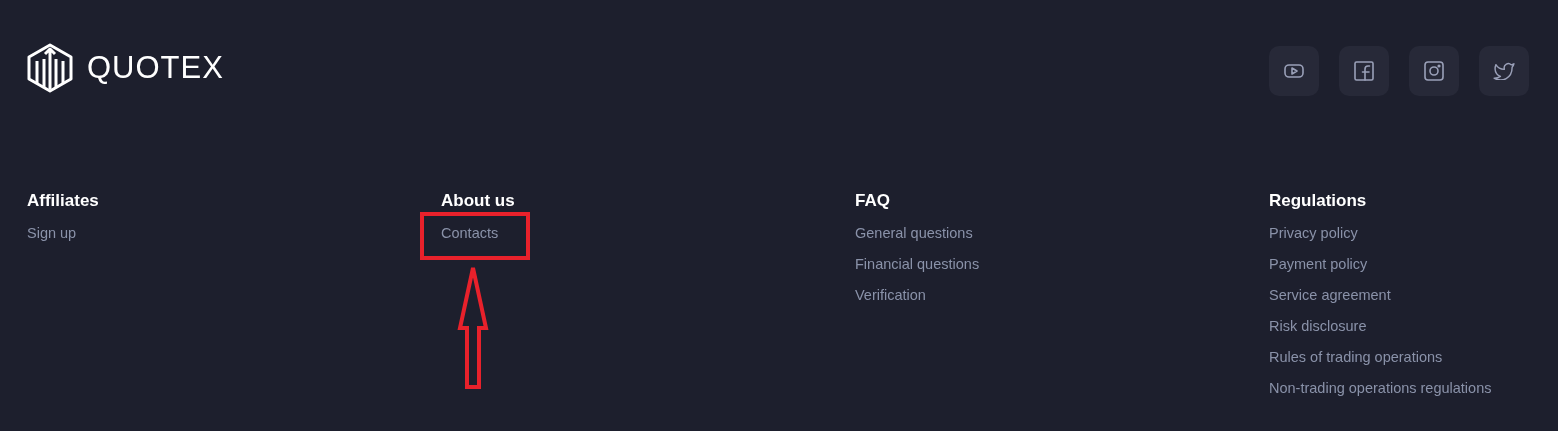 This screenshot has height=431, width=1558. I want to click on brand-name: QUOTEX, so click(155, 68).